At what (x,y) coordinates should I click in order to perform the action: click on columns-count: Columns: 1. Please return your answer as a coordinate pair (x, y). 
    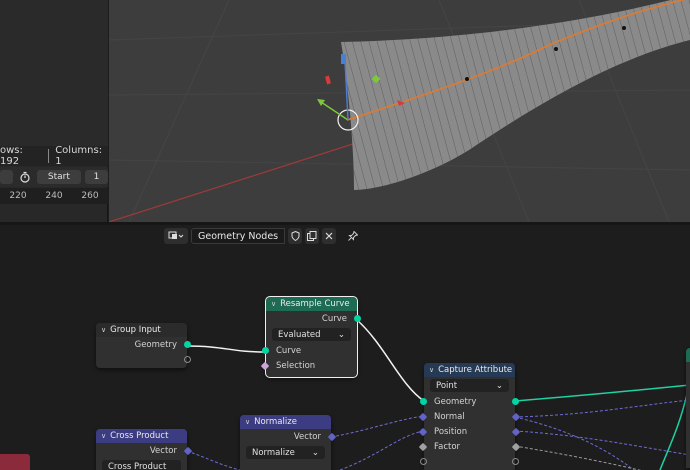
    Looking at the image, I should click on (79, 156).